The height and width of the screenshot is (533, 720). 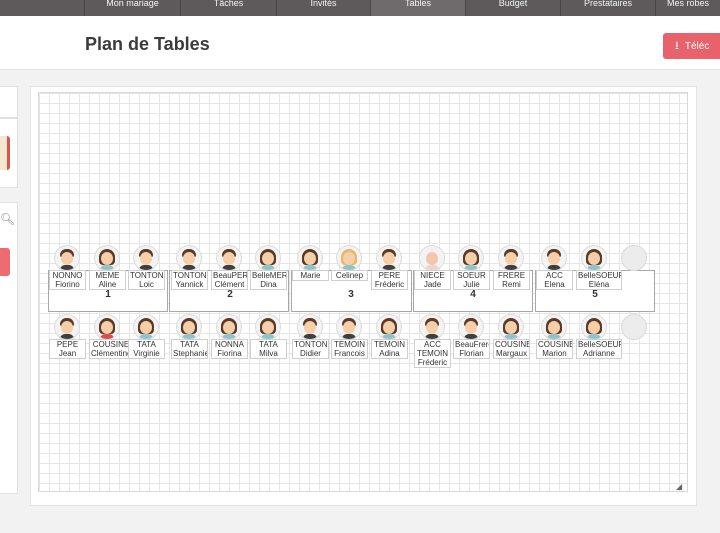 I want to click on download-button: ⭳ Téléc, so click(x=691, y=46).